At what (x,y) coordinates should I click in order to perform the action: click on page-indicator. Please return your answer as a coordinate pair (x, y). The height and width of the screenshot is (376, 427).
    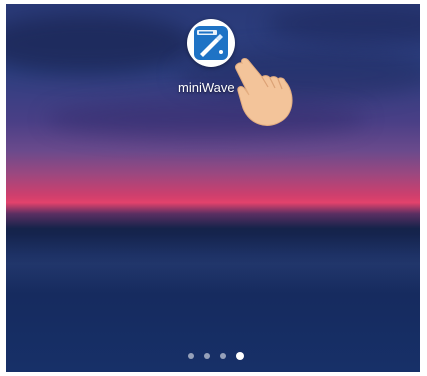
    Looking at the image, I should click on (221, 356).